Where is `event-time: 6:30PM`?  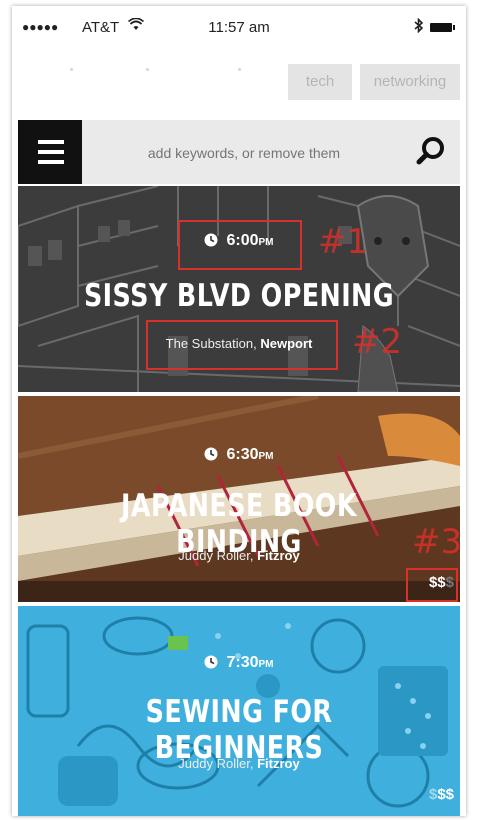
event-time: 6:30PM is located at coordinates (239, 455).